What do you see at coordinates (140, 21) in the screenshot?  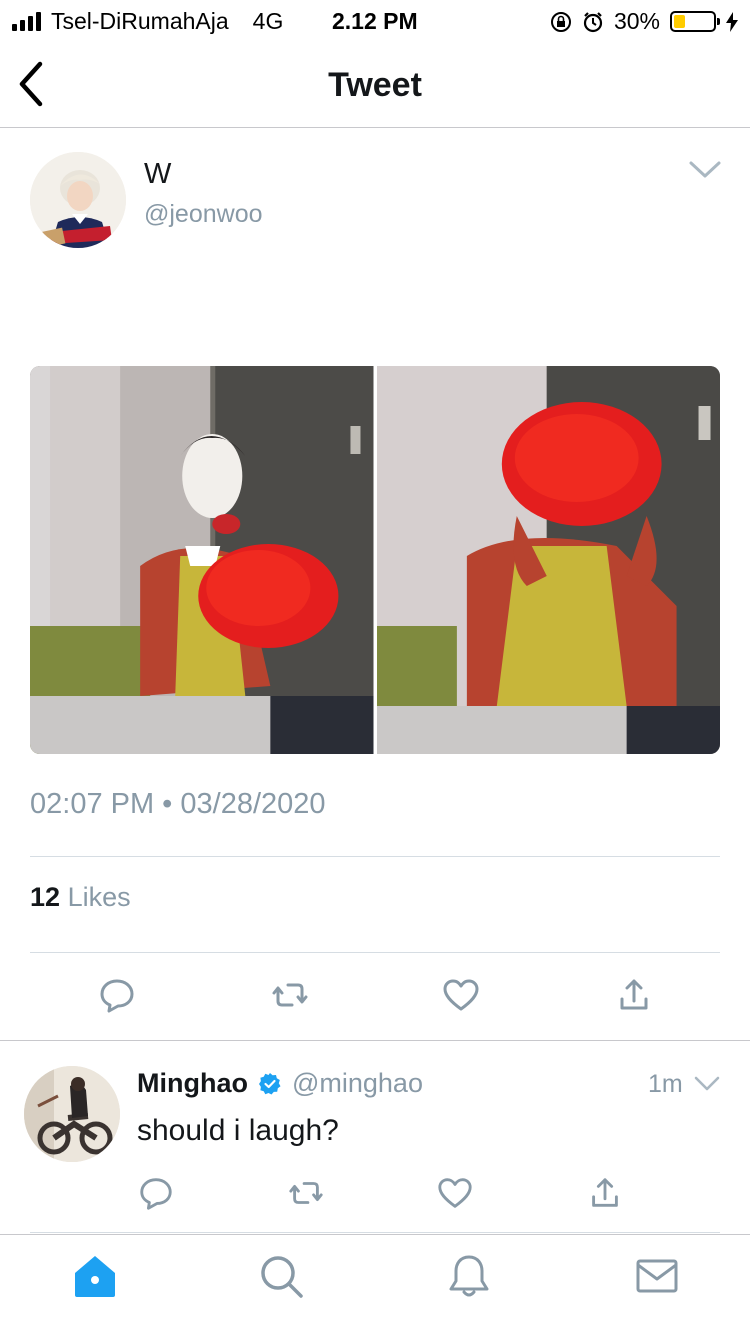 I see `carrier-name: Tsel-DiRumahAja` at bounding box center [140, 21].